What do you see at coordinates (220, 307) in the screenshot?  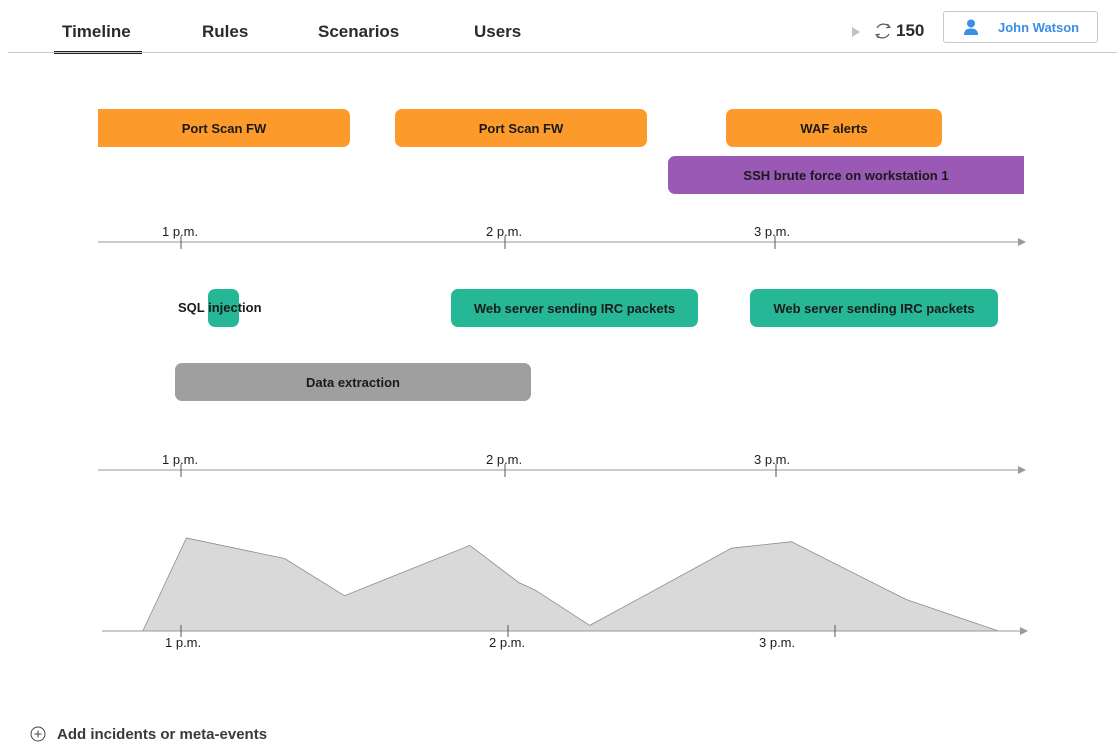 I see `sql-injection-label: SQL injection` at bounding box center [220, 307].